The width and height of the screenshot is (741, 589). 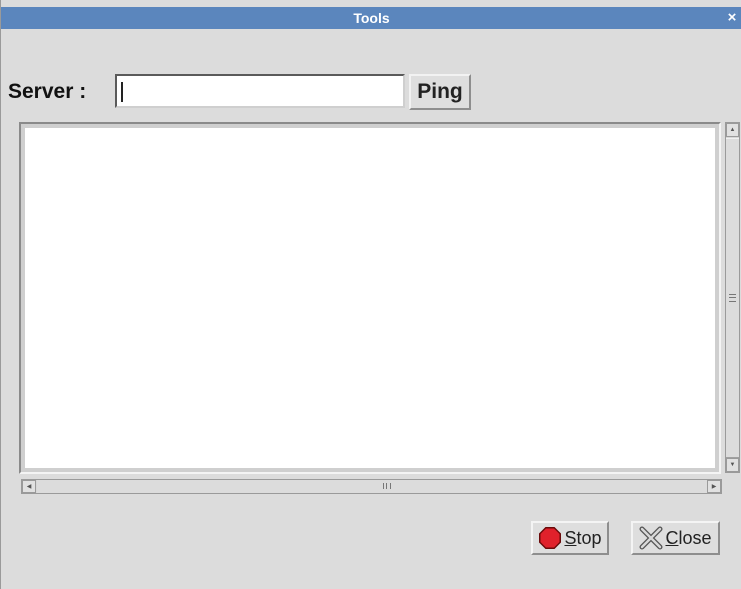 I want to click on horizontal-scroll-thumb, so click(x=372, y=486).